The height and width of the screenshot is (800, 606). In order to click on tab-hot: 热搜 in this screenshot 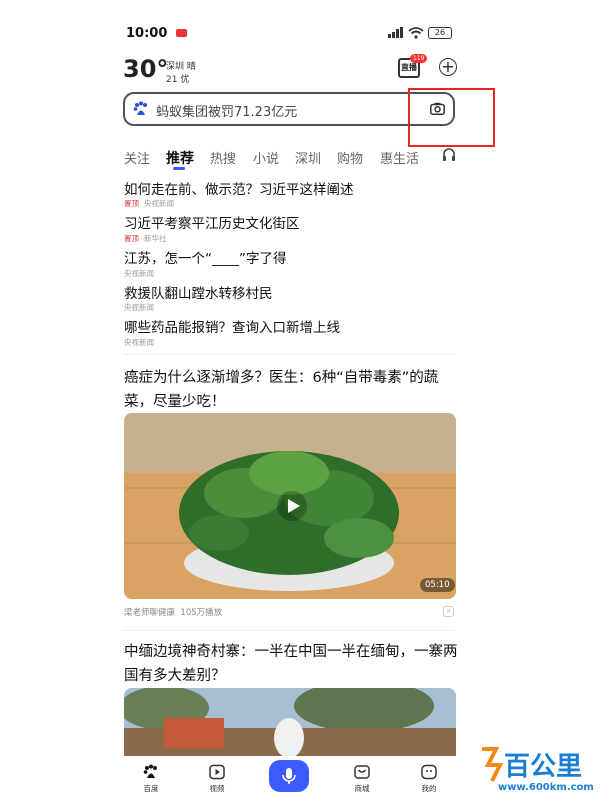, I will do `click(223, 157)`.